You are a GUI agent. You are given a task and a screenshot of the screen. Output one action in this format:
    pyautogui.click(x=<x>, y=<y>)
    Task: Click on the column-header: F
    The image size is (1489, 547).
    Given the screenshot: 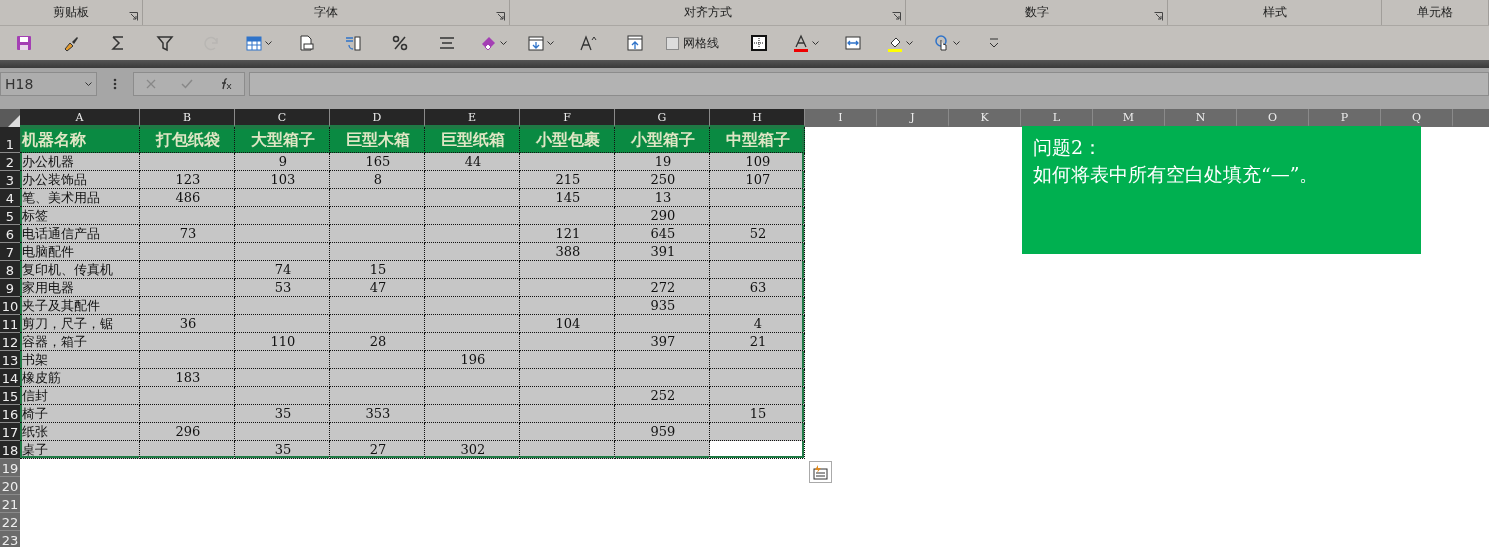 What is the action you would take?
    pyautogui.click(x=567, y=118)
    